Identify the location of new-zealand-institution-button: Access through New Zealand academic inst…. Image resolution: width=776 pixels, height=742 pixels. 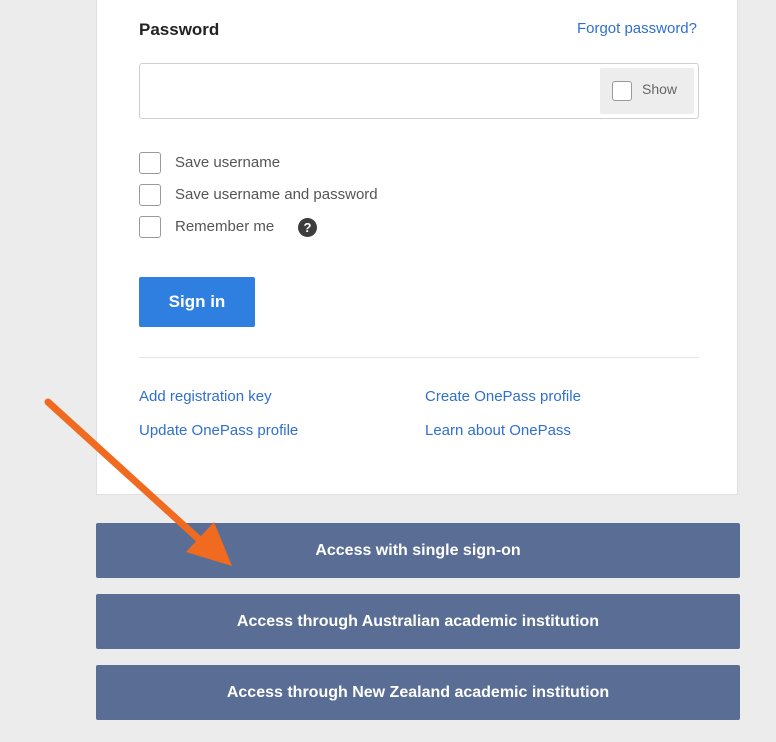
(418, 692).